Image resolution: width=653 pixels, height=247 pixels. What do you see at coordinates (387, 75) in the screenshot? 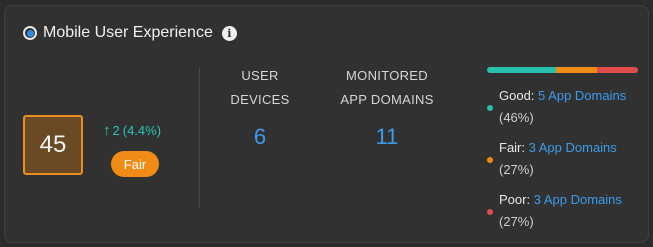
I see `metric-label-line1: MONITORED` at bounding box center [387, 75].